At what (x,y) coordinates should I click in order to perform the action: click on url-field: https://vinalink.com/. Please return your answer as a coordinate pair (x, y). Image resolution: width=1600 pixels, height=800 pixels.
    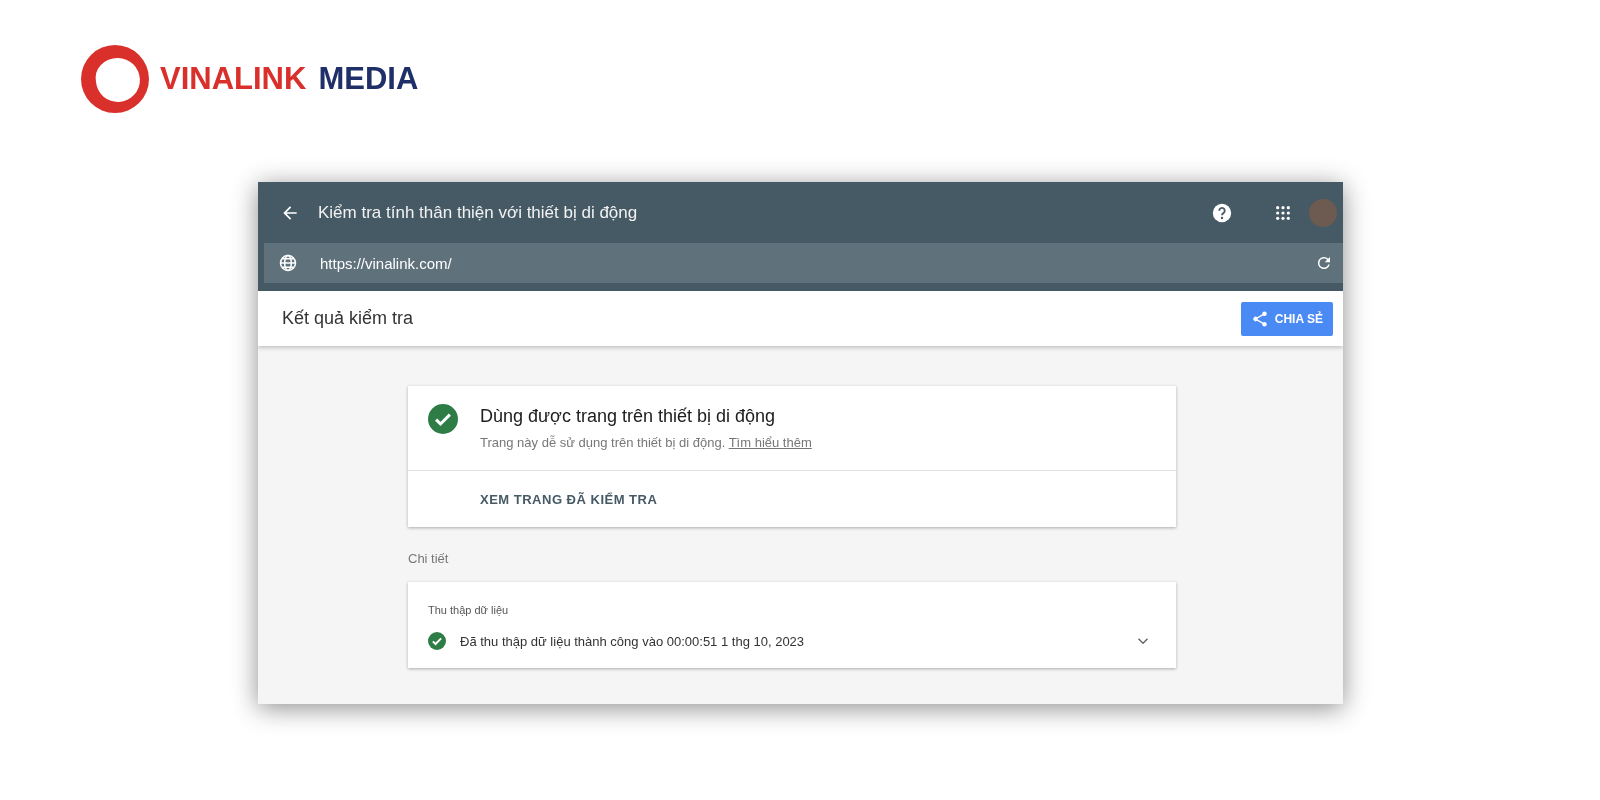
    Looking at the image, I should click on (803, 263).